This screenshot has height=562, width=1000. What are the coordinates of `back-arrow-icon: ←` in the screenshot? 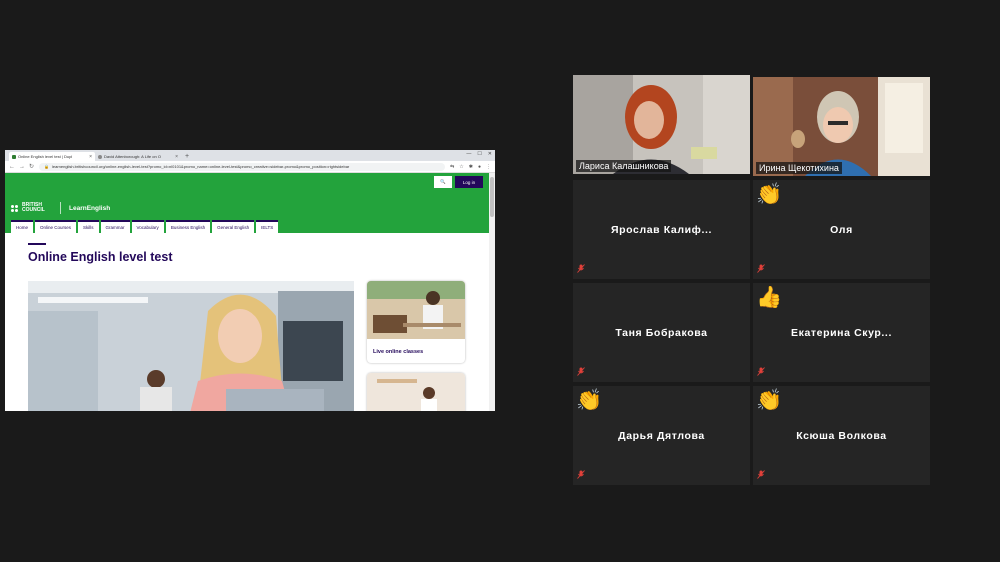 It's located at (12, 167).